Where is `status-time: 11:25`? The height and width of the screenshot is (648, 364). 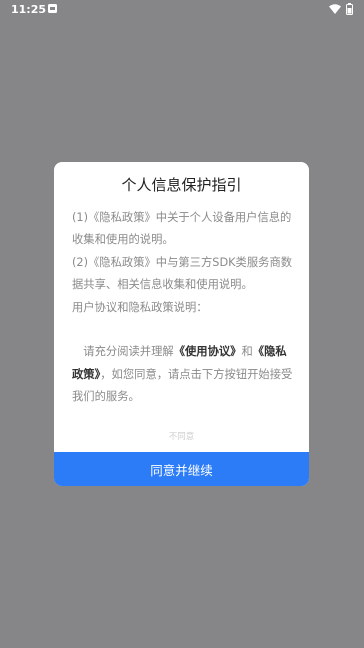
status-time: 11:25 is located at coordinates (29, 9).